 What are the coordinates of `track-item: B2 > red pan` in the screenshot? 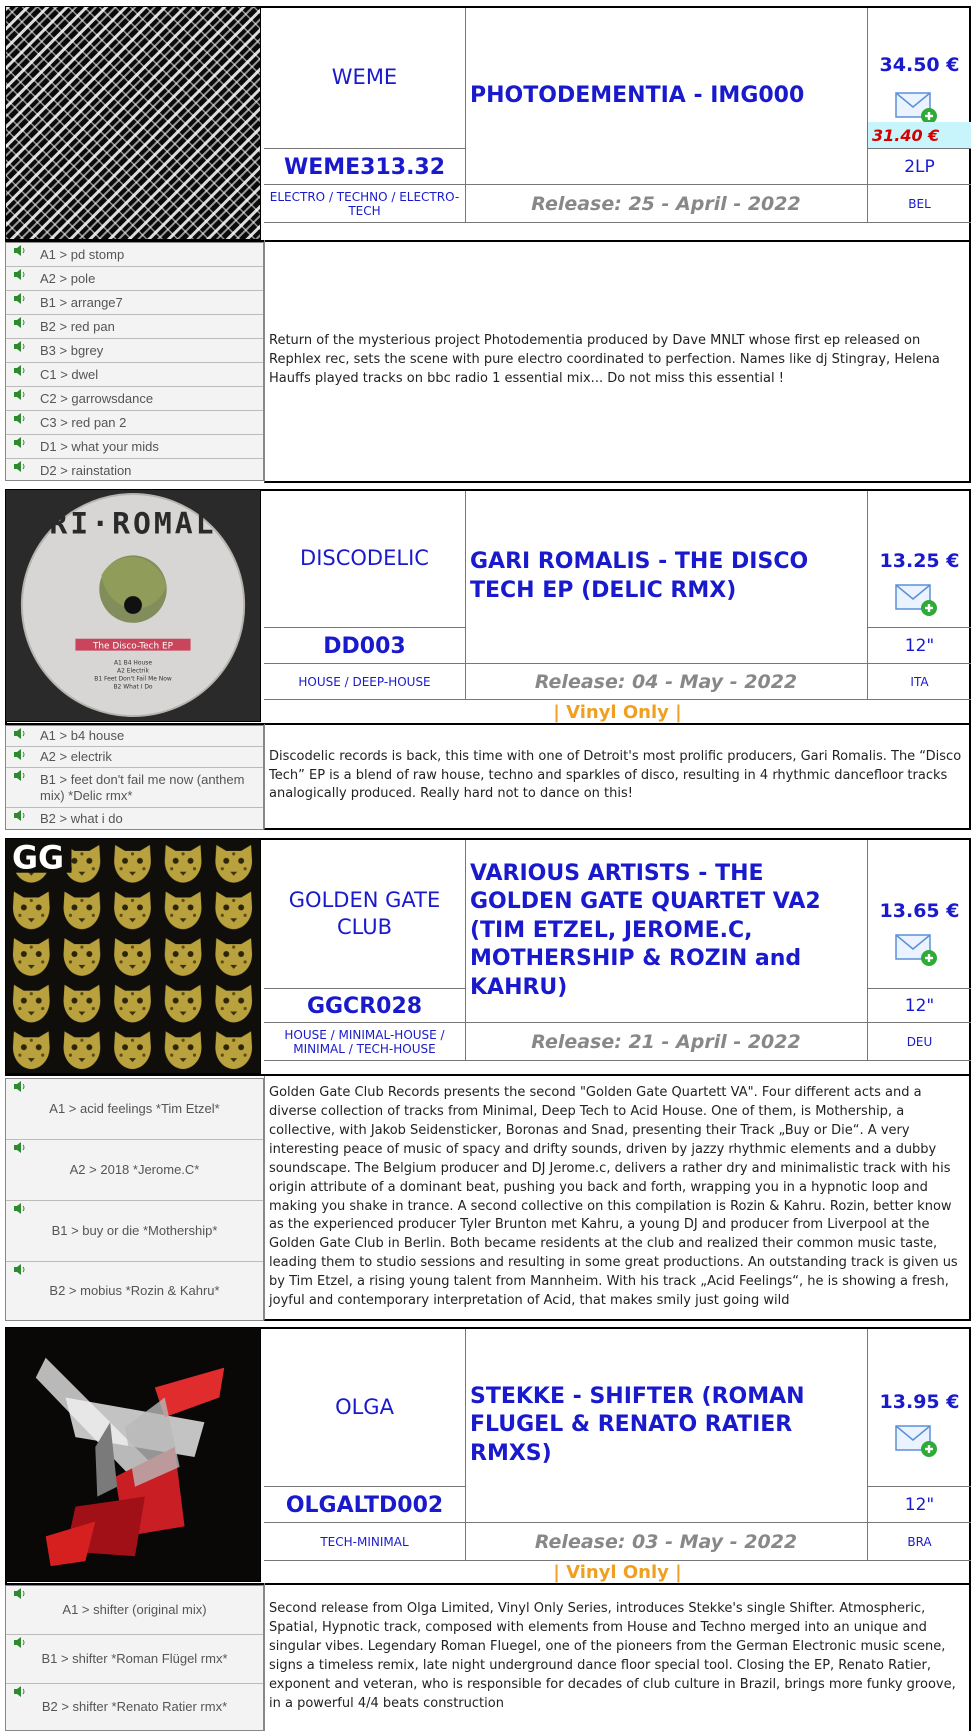 It's located at (134, 327).